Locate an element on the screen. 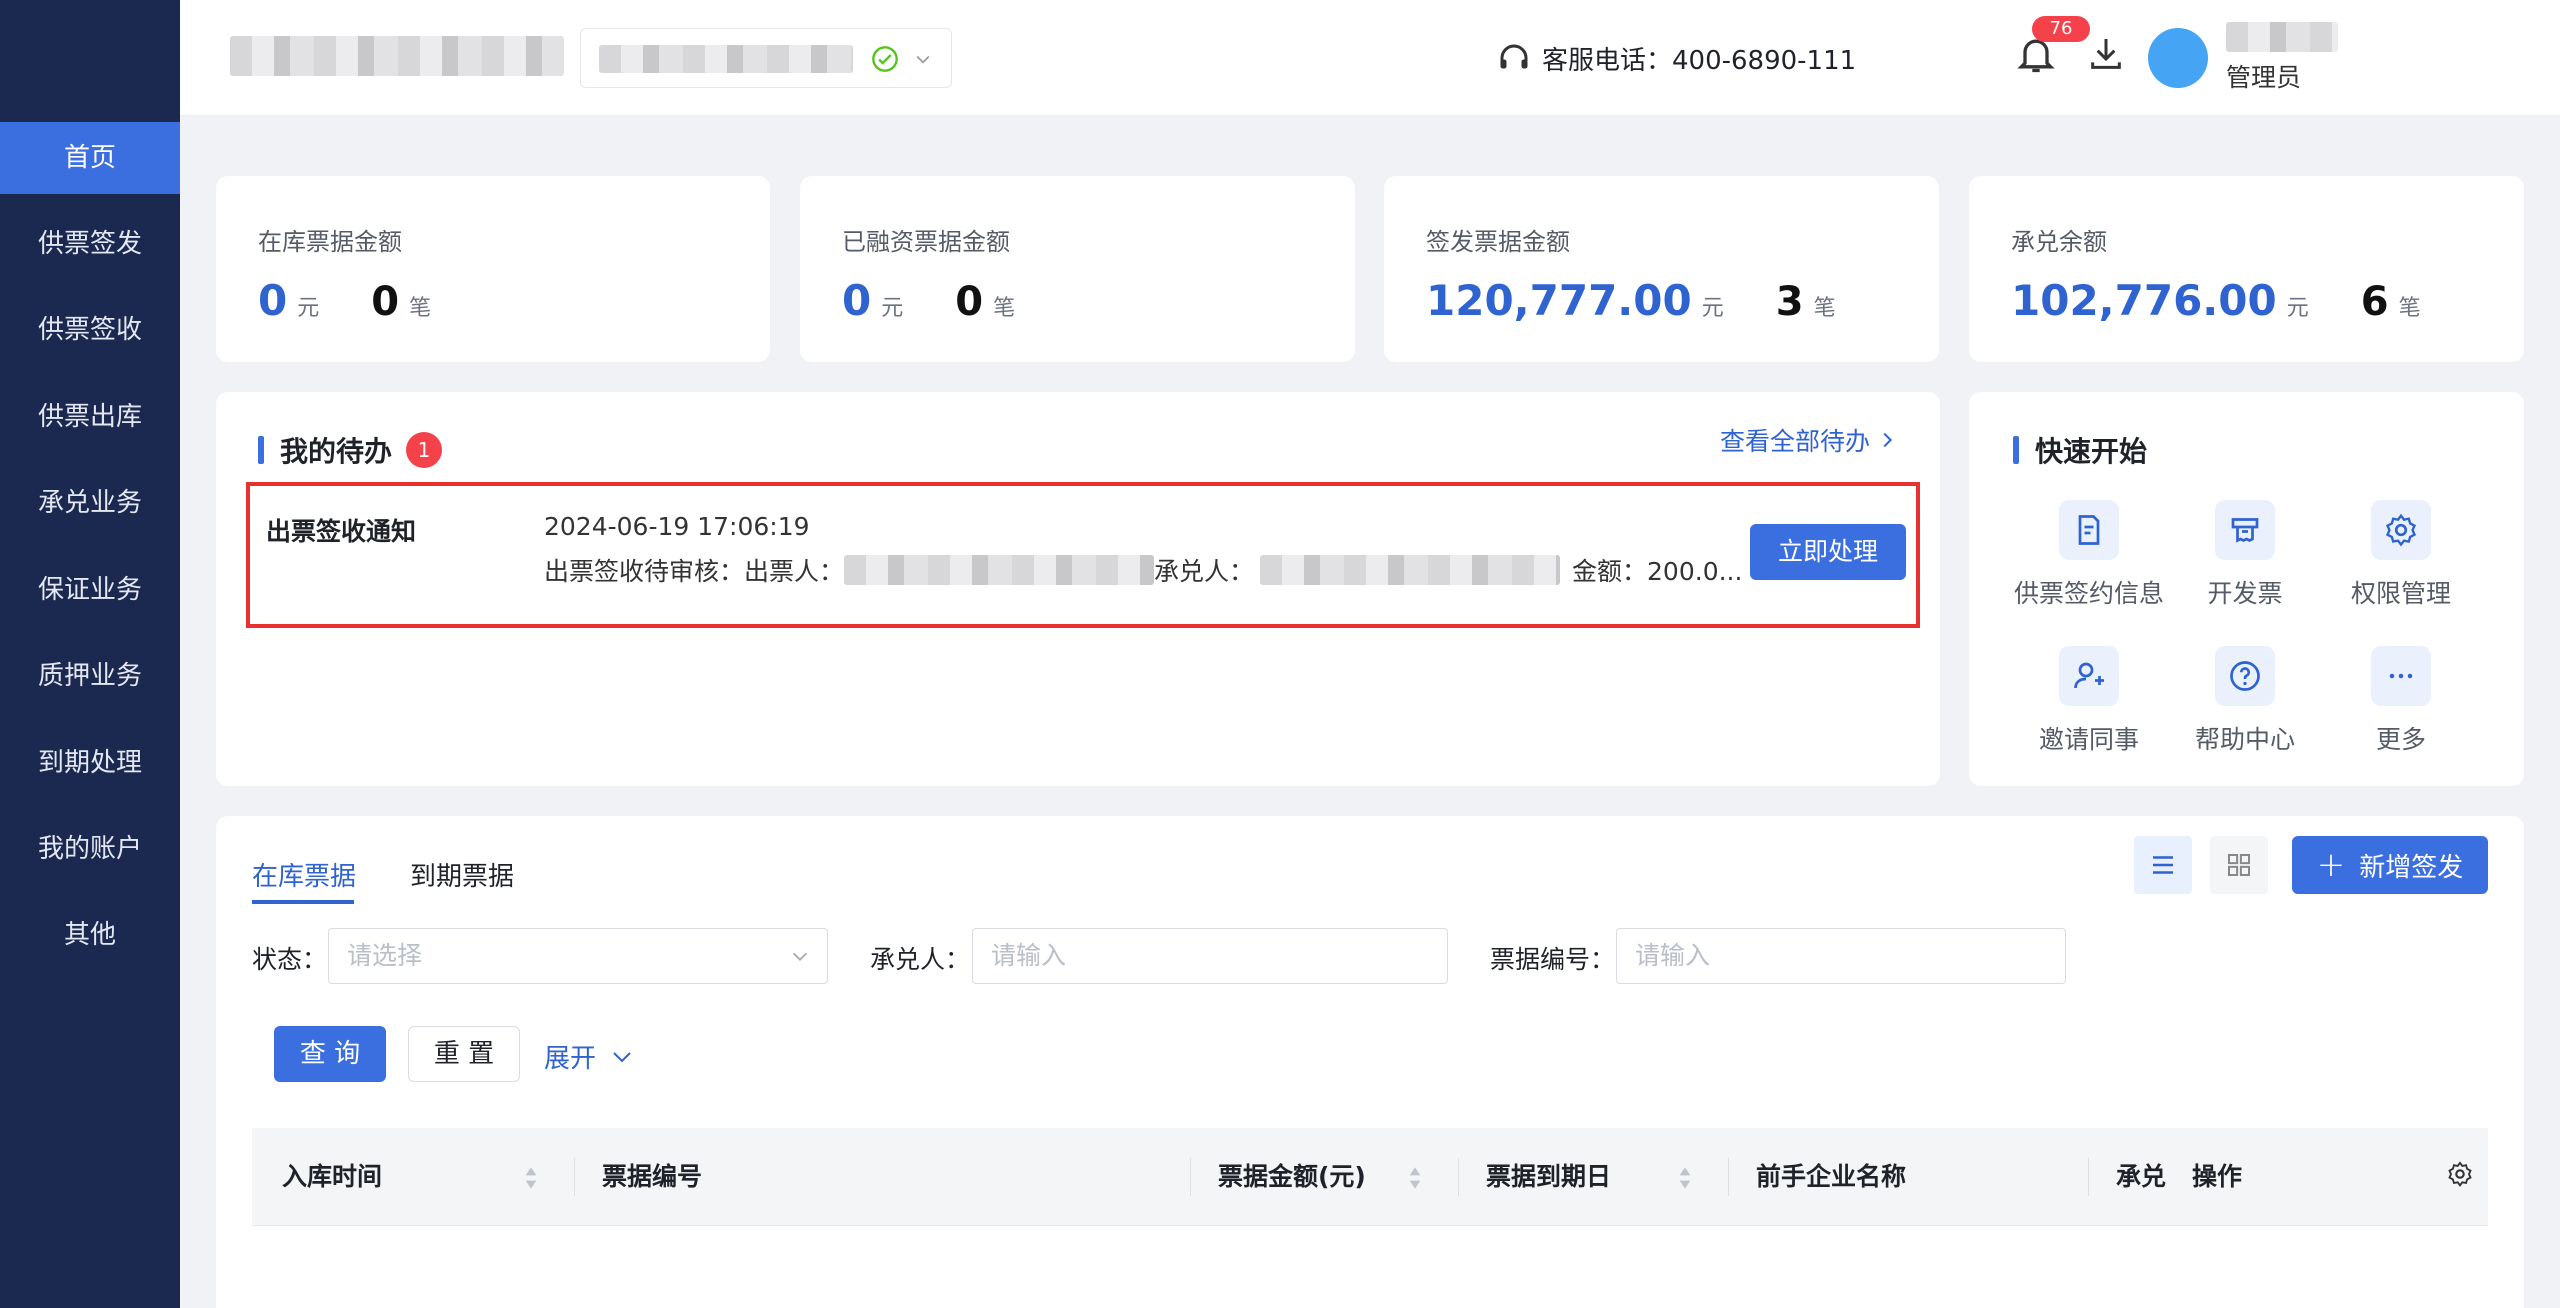  stat-card-financed: 已融资票据金额 0 元 0 笔 is located at coordinates (1077, 269).